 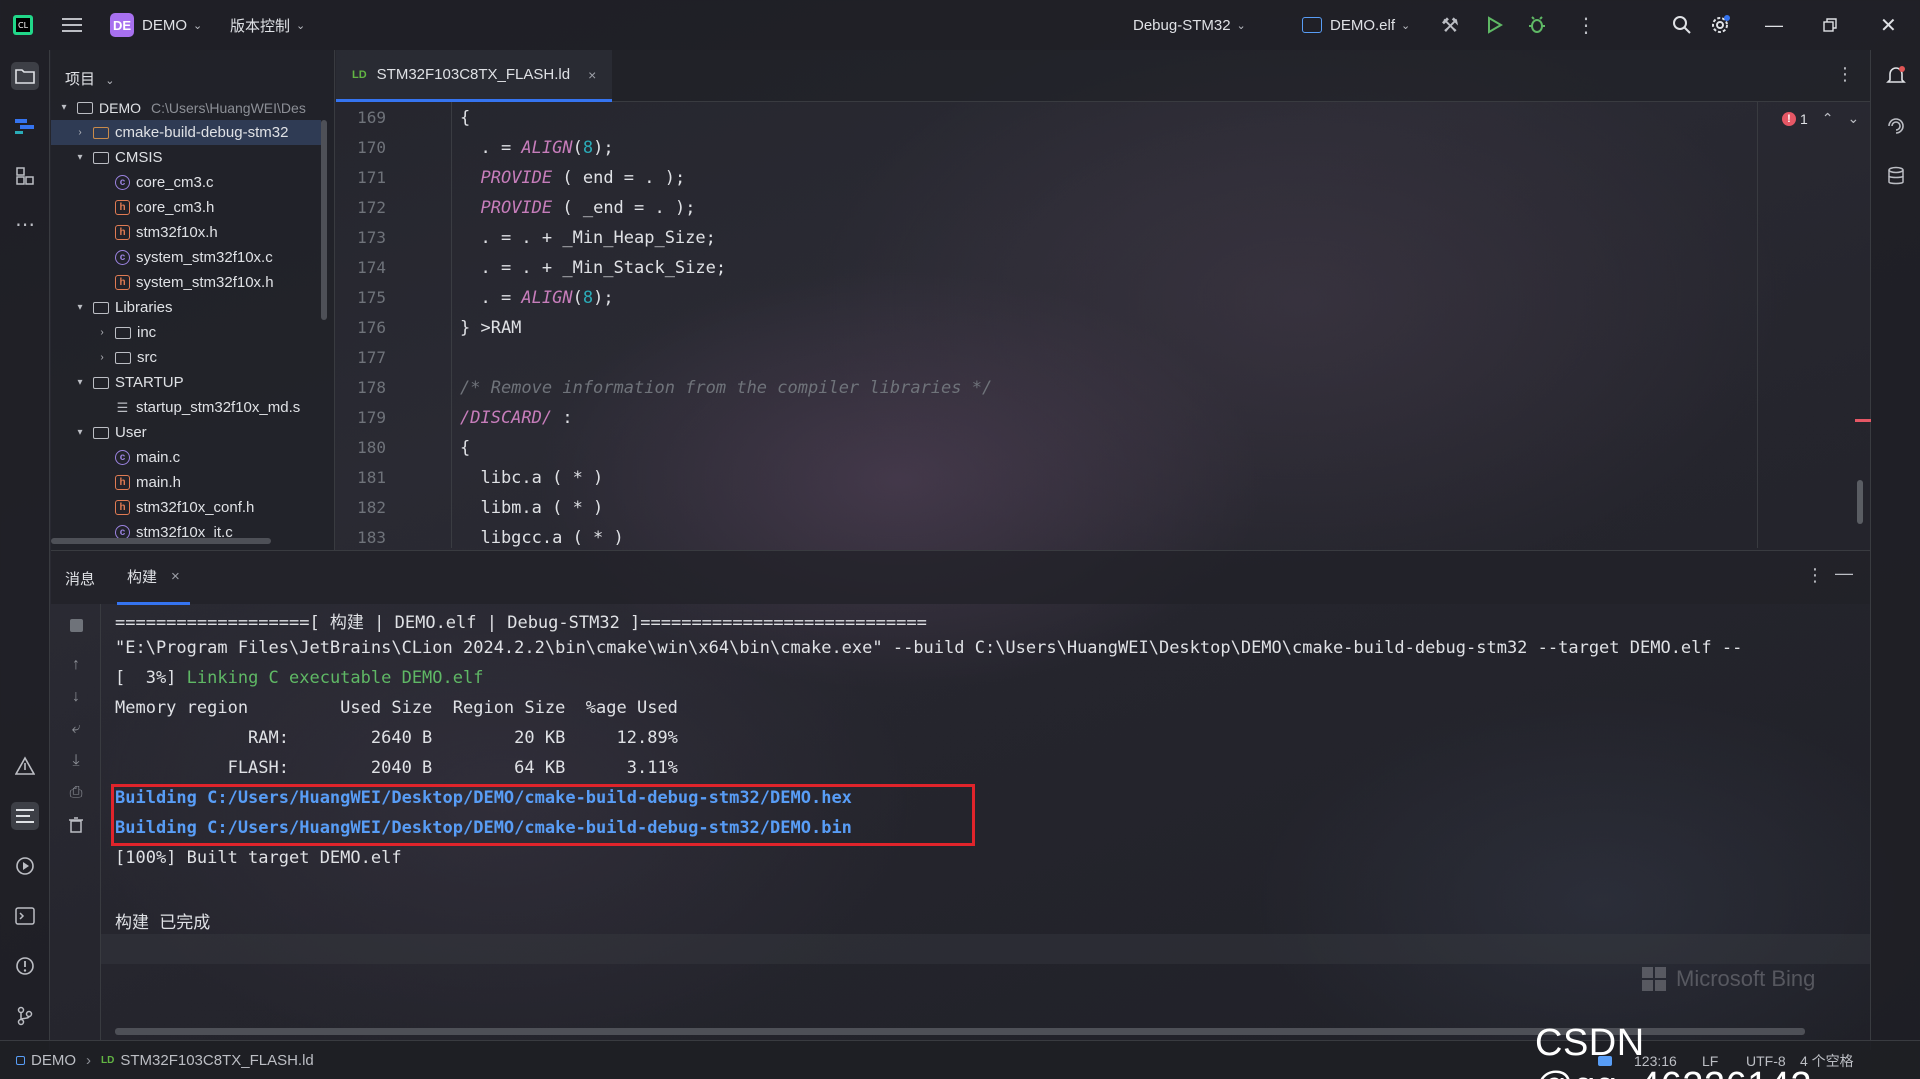 I want to click on hide-panel-icon: —, so click(x=1844, y=573).